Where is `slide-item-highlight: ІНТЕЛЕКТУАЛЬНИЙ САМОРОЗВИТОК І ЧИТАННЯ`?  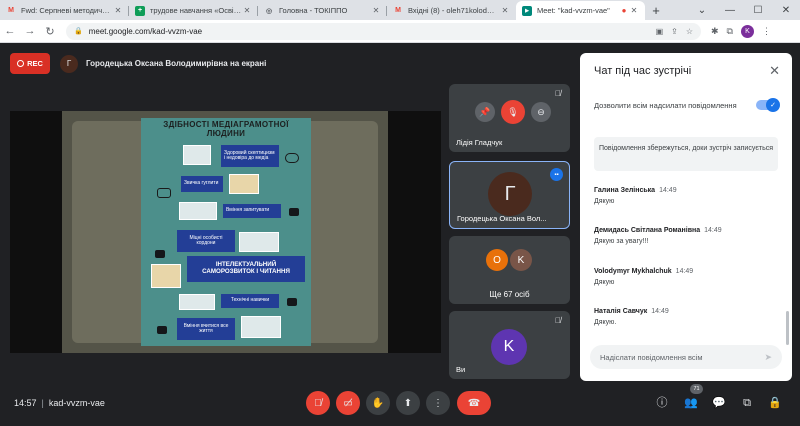
slide-item-highlight: ІНТЕЛЕКТУАЛЬНИЙ САМОРОЗВИТОК І ЧИТАННЯ is located at coordinates (246, 269).